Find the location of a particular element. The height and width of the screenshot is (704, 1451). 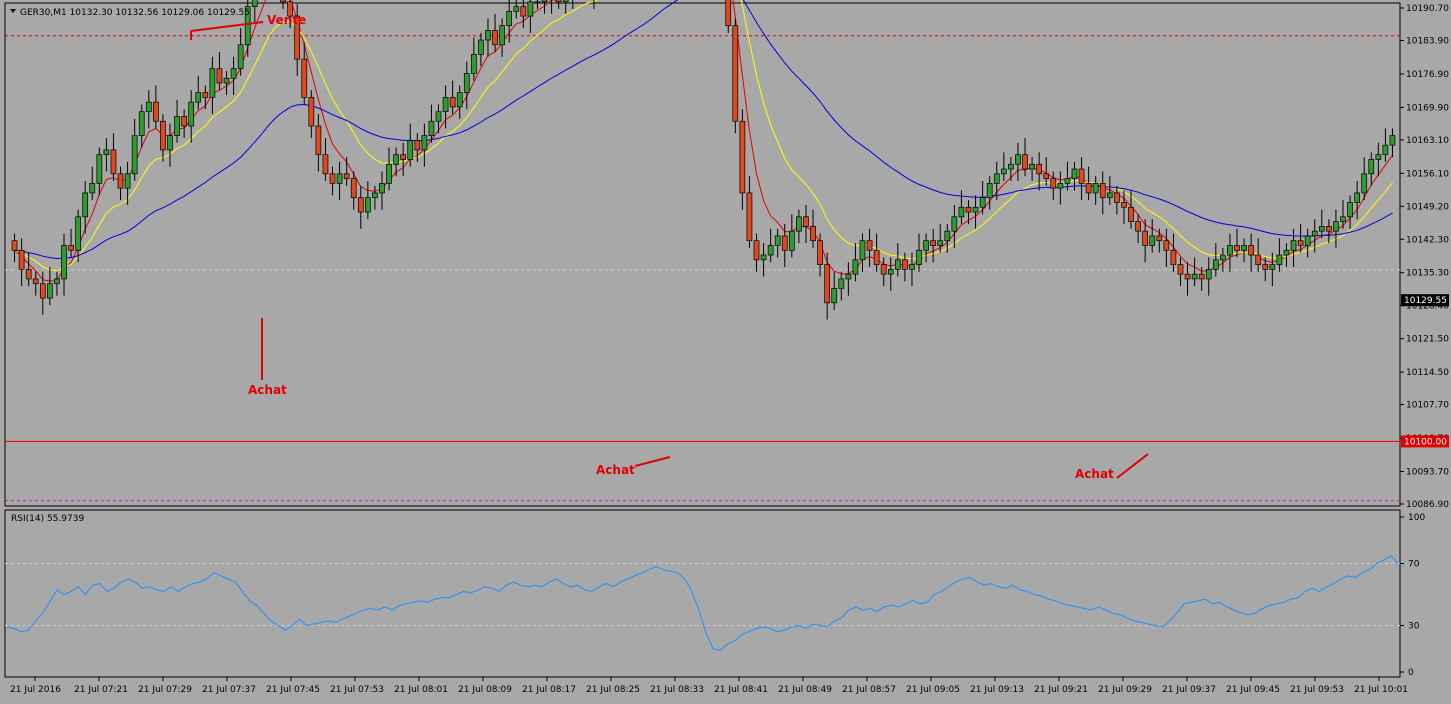

x-tick-label: 21 Jul 07:29 is located at coordinates (165, 690).